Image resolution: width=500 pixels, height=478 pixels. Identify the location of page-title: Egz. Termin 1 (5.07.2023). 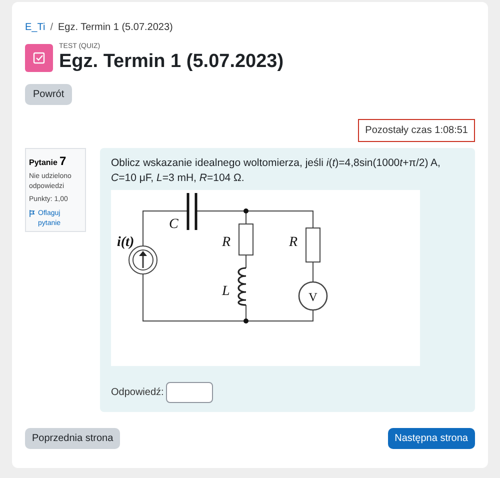
(171, 62).